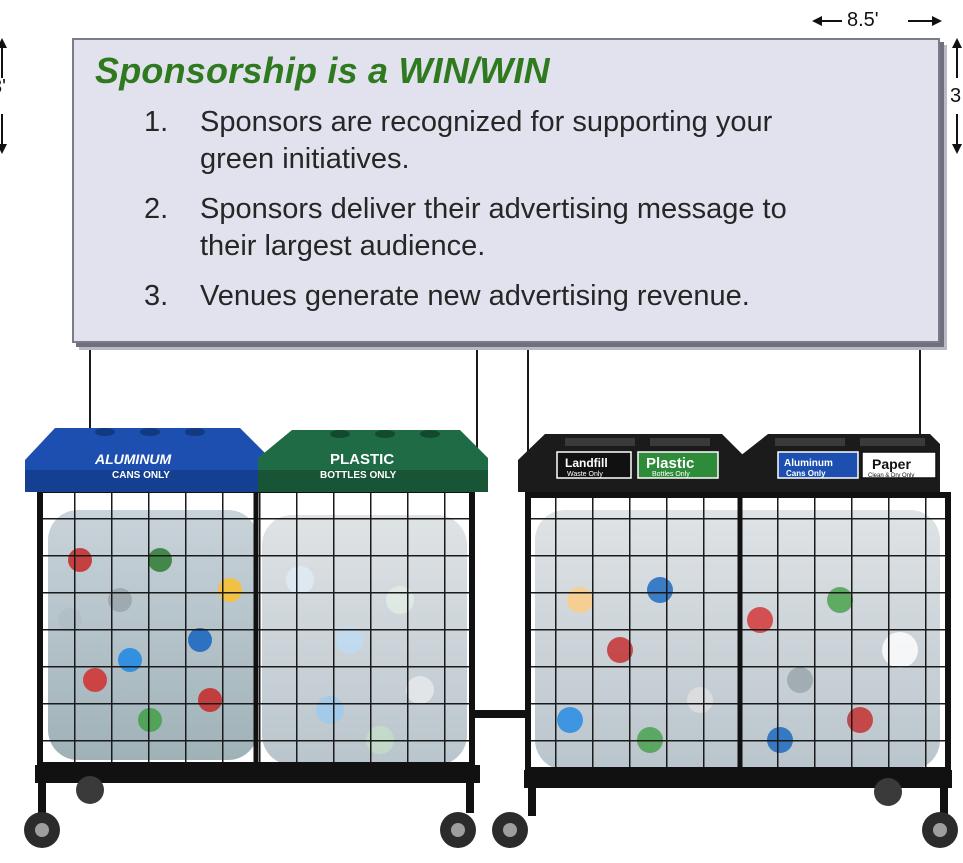  I want to click on lid-label: BOTTLES ONLY, so click(358, 475).